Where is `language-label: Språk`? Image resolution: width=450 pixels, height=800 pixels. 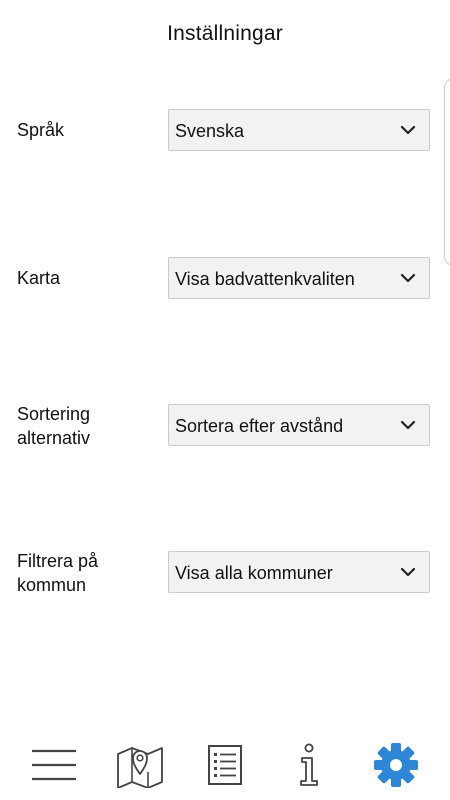 language-label: Språk is located at coordinates (41, 130).